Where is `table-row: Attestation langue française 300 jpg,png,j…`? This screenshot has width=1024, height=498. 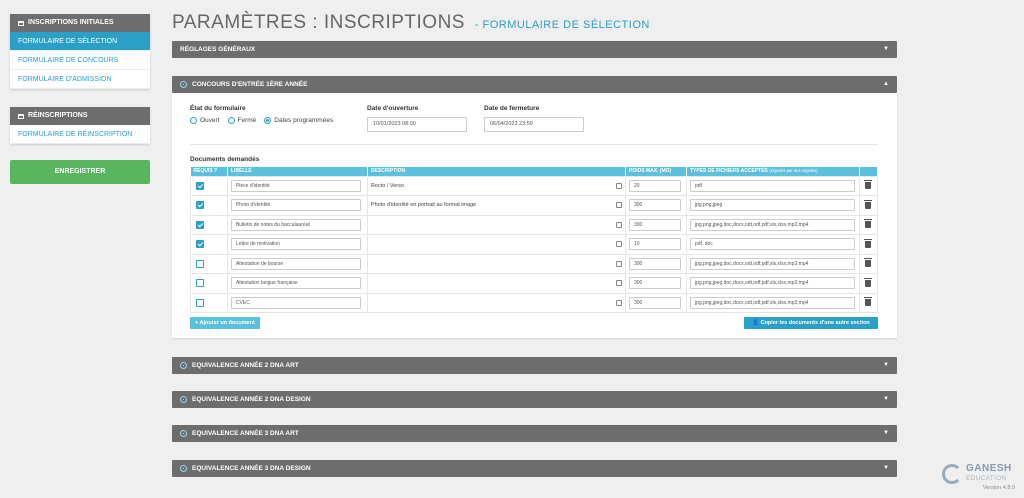 table-row: Attestation langue française 300 jpg,png,j… is located at coordinates (534, 283).